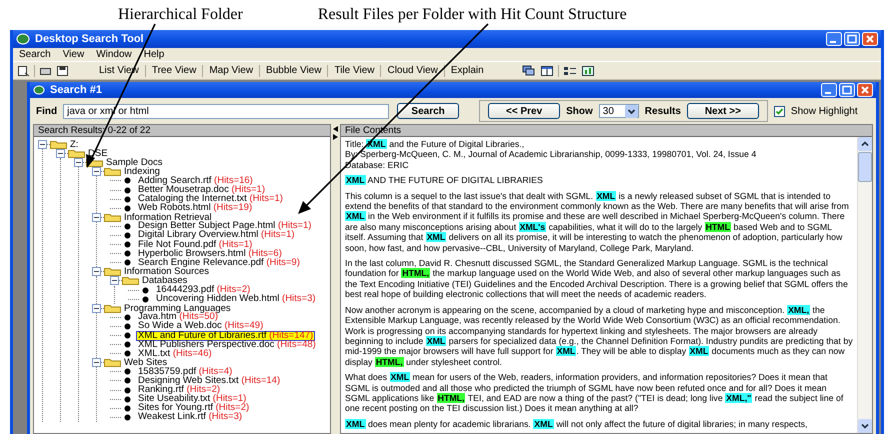 This screenshot has height=434, width=888. Describe the element at coordinates (168, 217) in the screenshot. I see `folder-label: Information Retrieval` at that location.